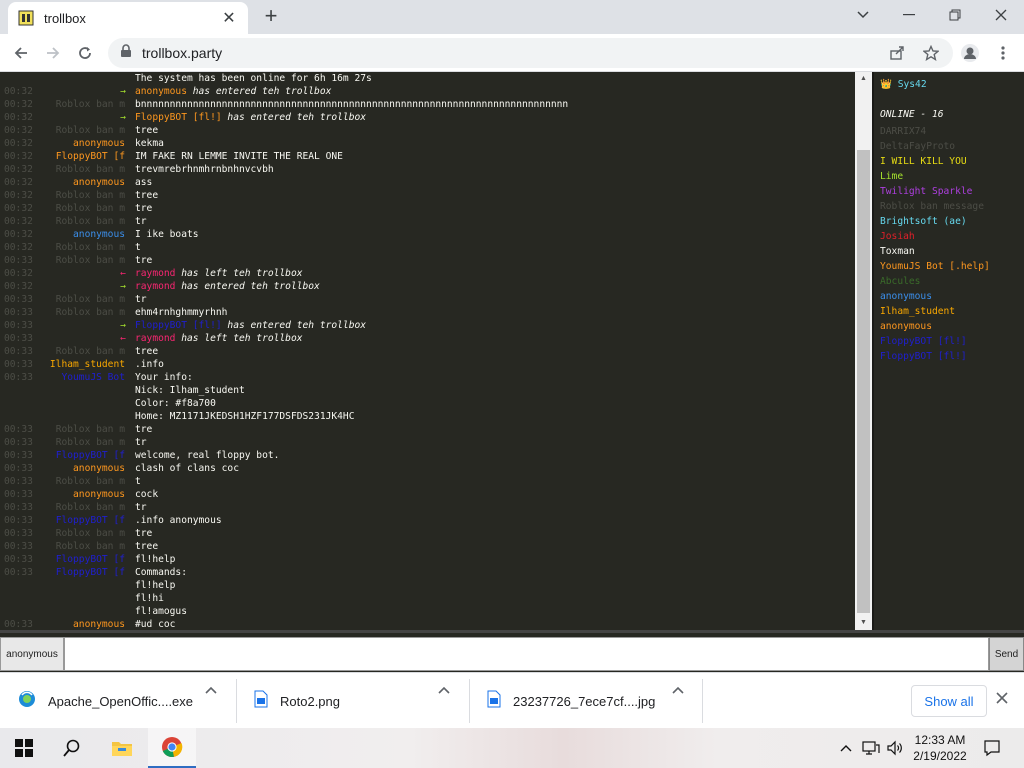 The height and width of the screenshot is (768, 1024). I want to click on online-user: Abcules, so click(935, 281).